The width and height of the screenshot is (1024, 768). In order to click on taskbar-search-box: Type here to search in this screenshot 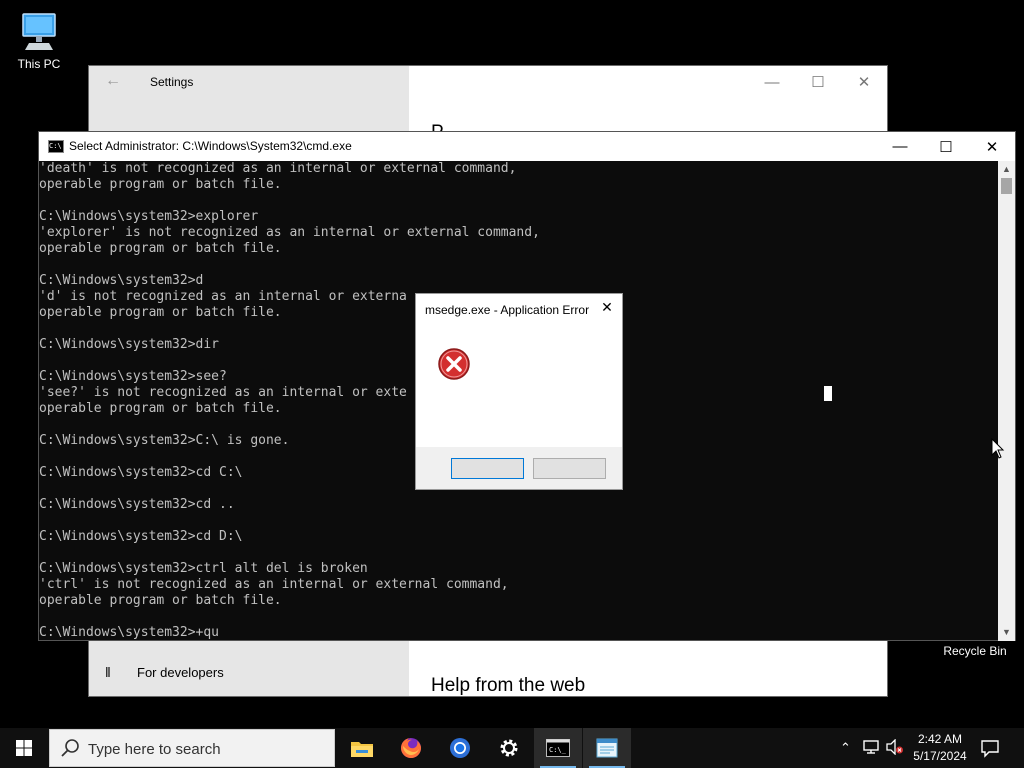, I will do `click(192, 748)`.